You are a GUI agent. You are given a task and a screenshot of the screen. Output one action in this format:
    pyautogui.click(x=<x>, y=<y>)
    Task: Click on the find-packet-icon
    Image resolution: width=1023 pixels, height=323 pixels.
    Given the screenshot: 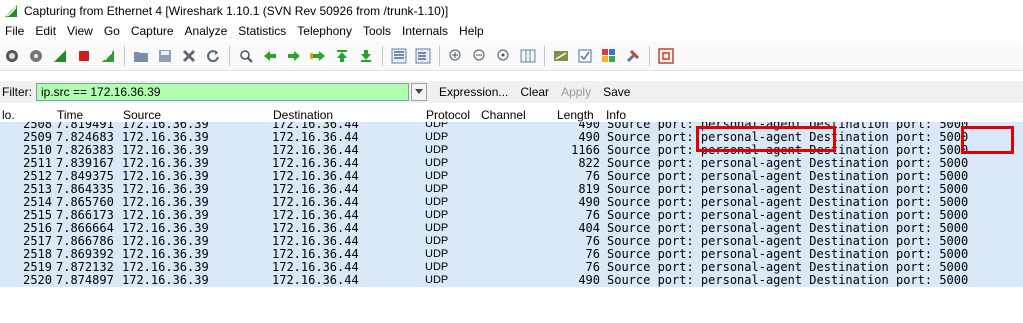 What is the action you would take?
    pyautogui.click(x=246, y=56)
    